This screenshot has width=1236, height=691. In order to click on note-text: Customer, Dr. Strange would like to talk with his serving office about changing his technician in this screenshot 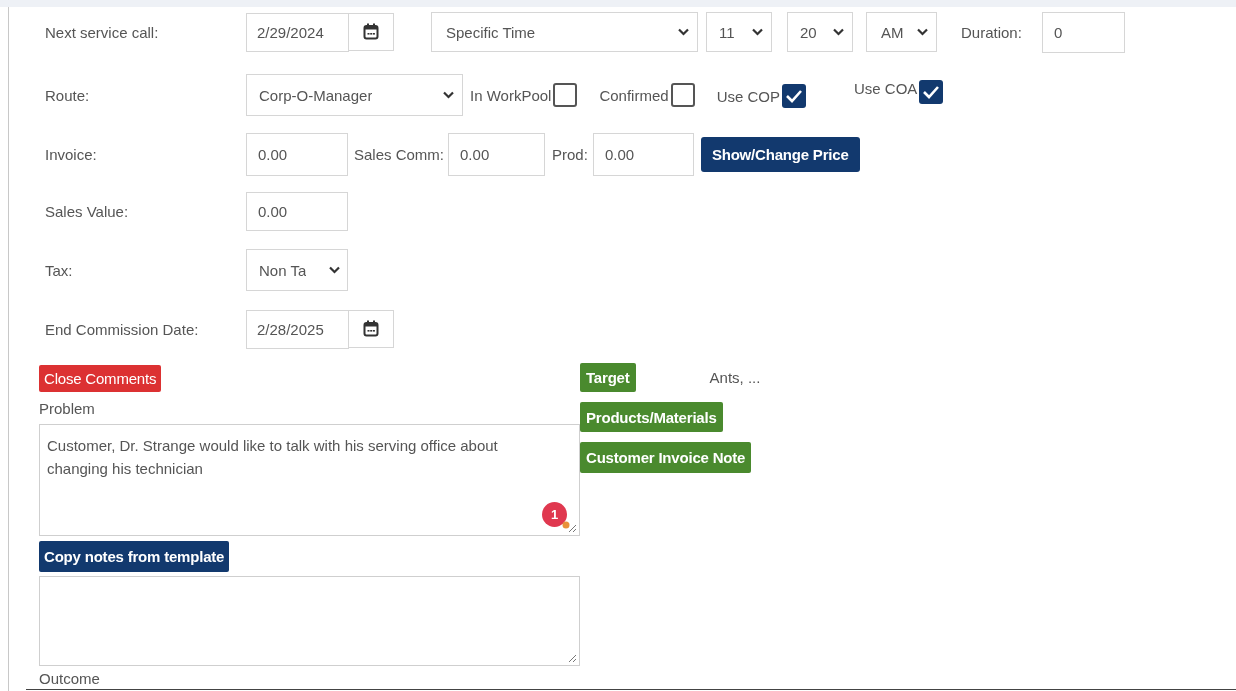, I will do `click(272, 457)`.